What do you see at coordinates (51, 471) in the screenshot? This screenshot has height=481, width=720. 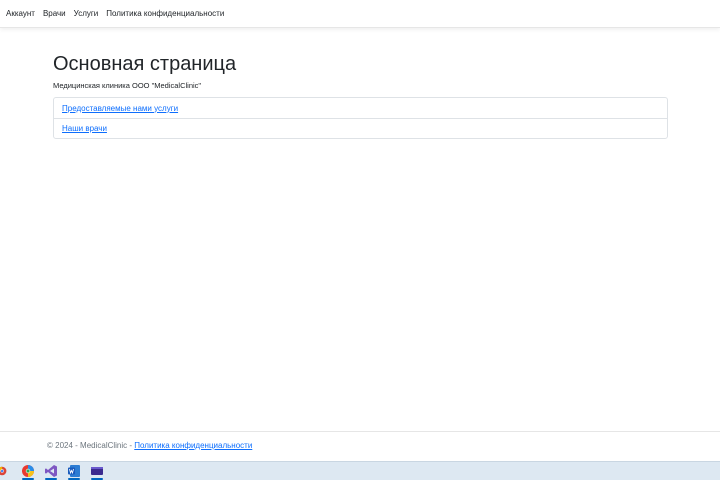 I see `visual-studio-icon` at bounding box center [51, 471].